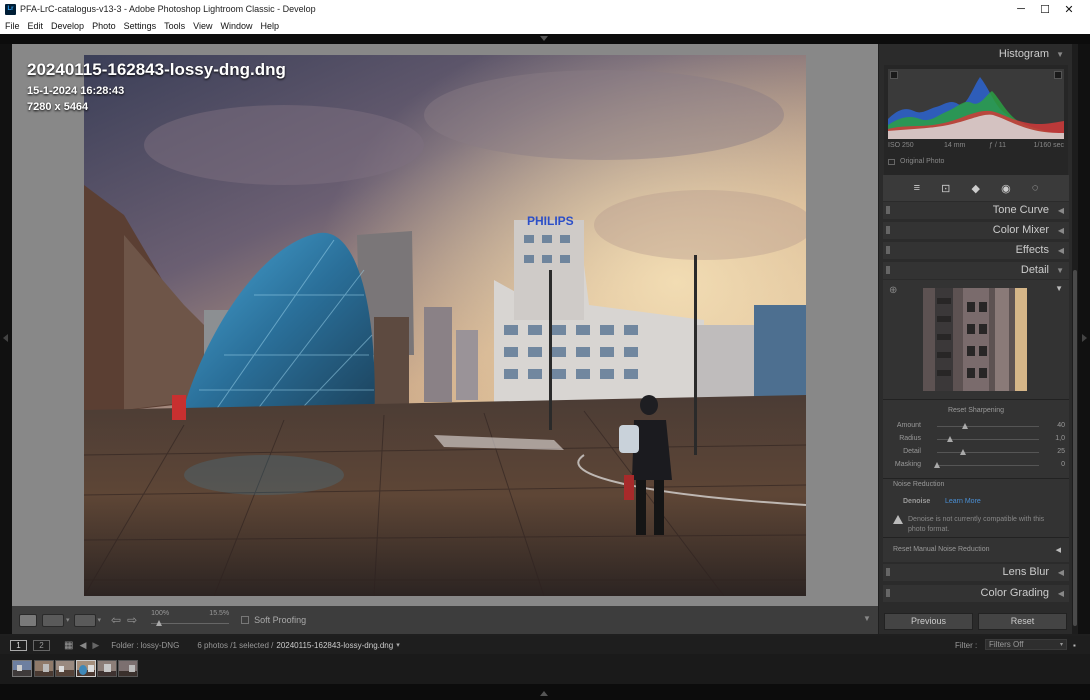  Describe the element at coordinates (68, 645) in the screenshot. I see `grid-view-icon: ▦` at that location.